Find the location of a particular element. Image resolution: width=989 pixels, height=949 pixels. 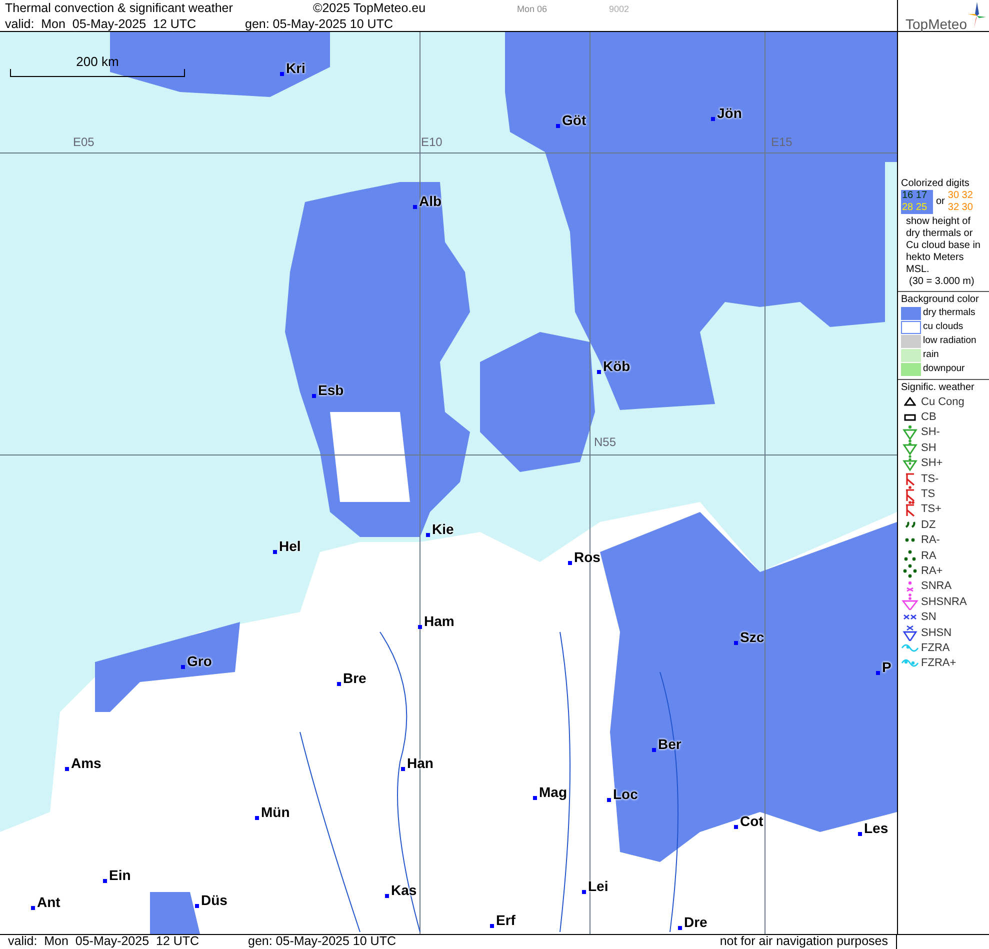

legend-label: Cu Cong is located at coordinates (942, 402).